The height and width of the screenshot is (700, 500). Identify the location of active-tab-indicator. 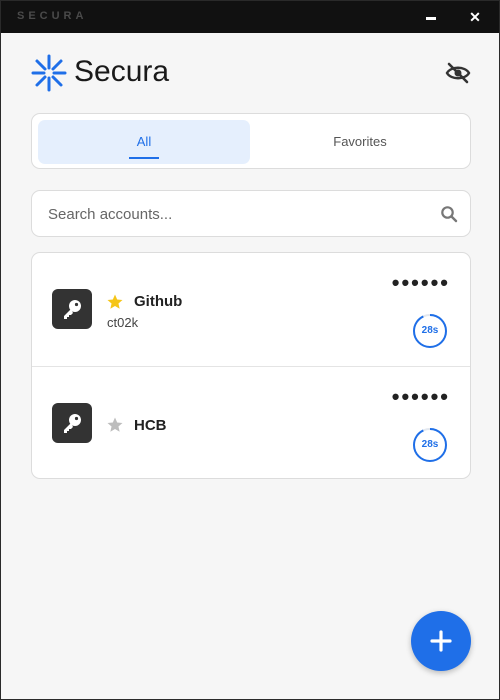
(144, 158).